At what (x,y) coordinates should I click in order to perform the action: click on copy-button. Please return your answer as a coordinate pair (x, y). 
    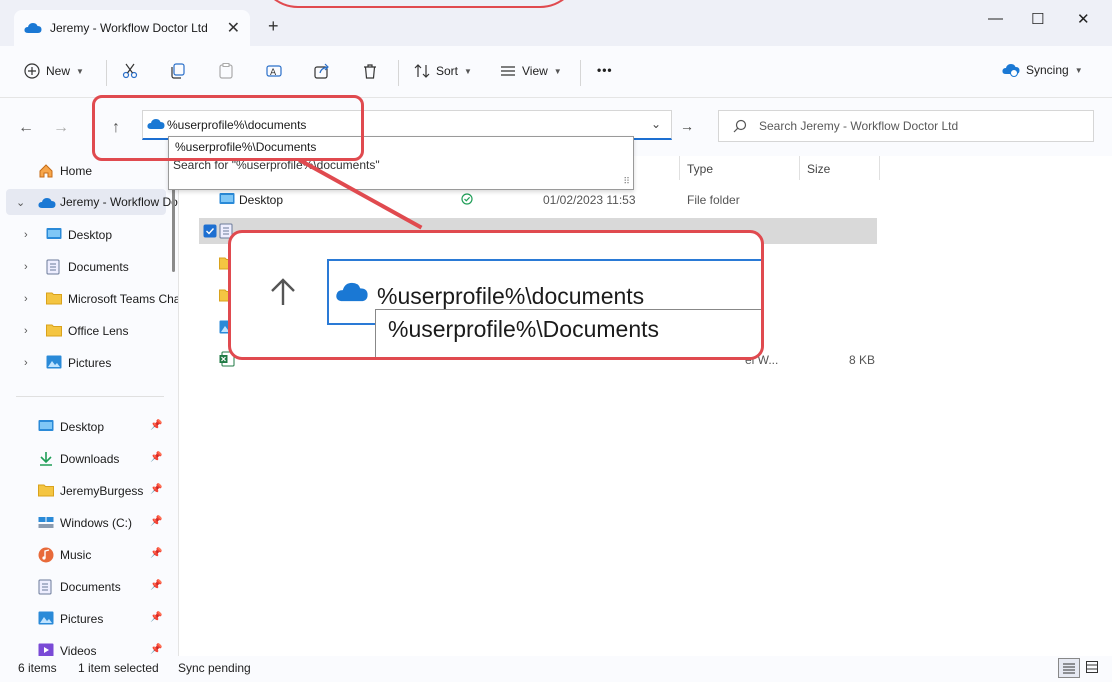
    Looking at the image, I should click on (178, 71).